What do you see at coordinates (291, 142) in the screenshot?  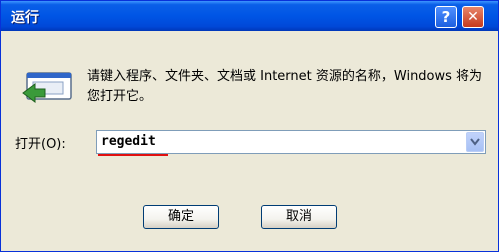 I see `open-combobox: regedit` at bounding box center [291, 142].